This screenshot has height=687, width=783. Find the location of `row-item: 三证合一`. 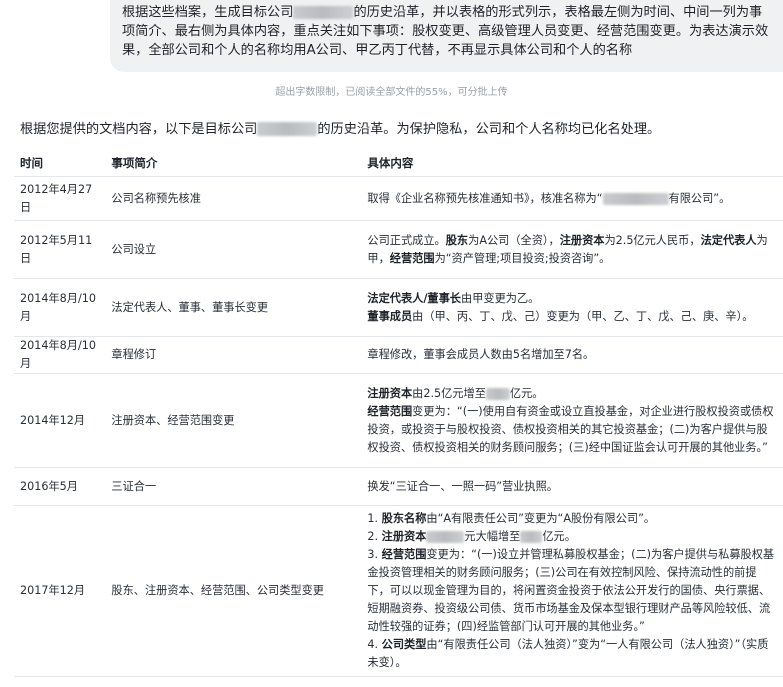

row-item: 三证合一 is located at coordinates (233, 486).